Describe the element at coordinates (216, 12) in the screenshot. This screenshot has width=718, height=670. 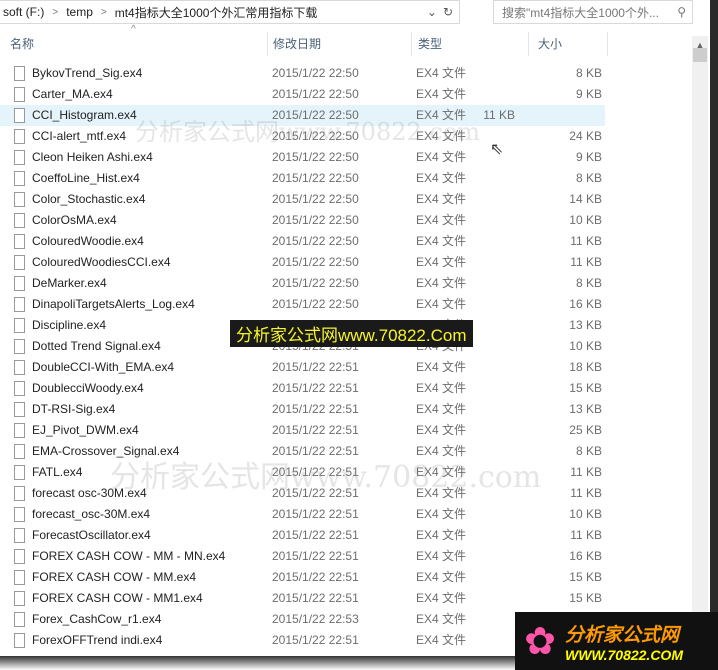
I see `breadcrumb-folder: mt4指标大全1000个外汇常用指标下载` at that location.